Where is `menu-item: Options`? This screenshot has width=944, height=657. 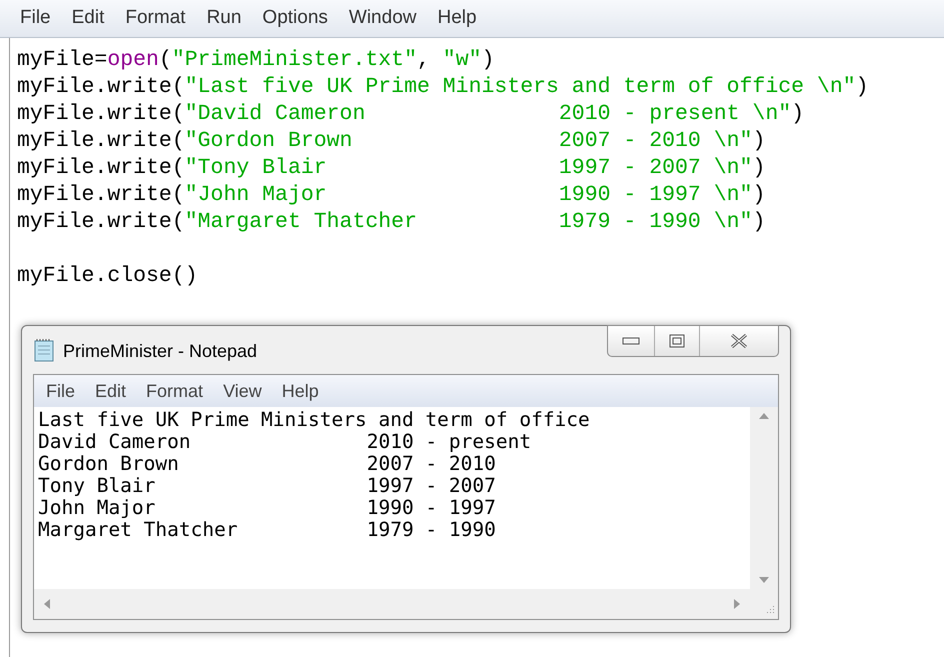
menu-item: Options is located at coordinates (295, 18).